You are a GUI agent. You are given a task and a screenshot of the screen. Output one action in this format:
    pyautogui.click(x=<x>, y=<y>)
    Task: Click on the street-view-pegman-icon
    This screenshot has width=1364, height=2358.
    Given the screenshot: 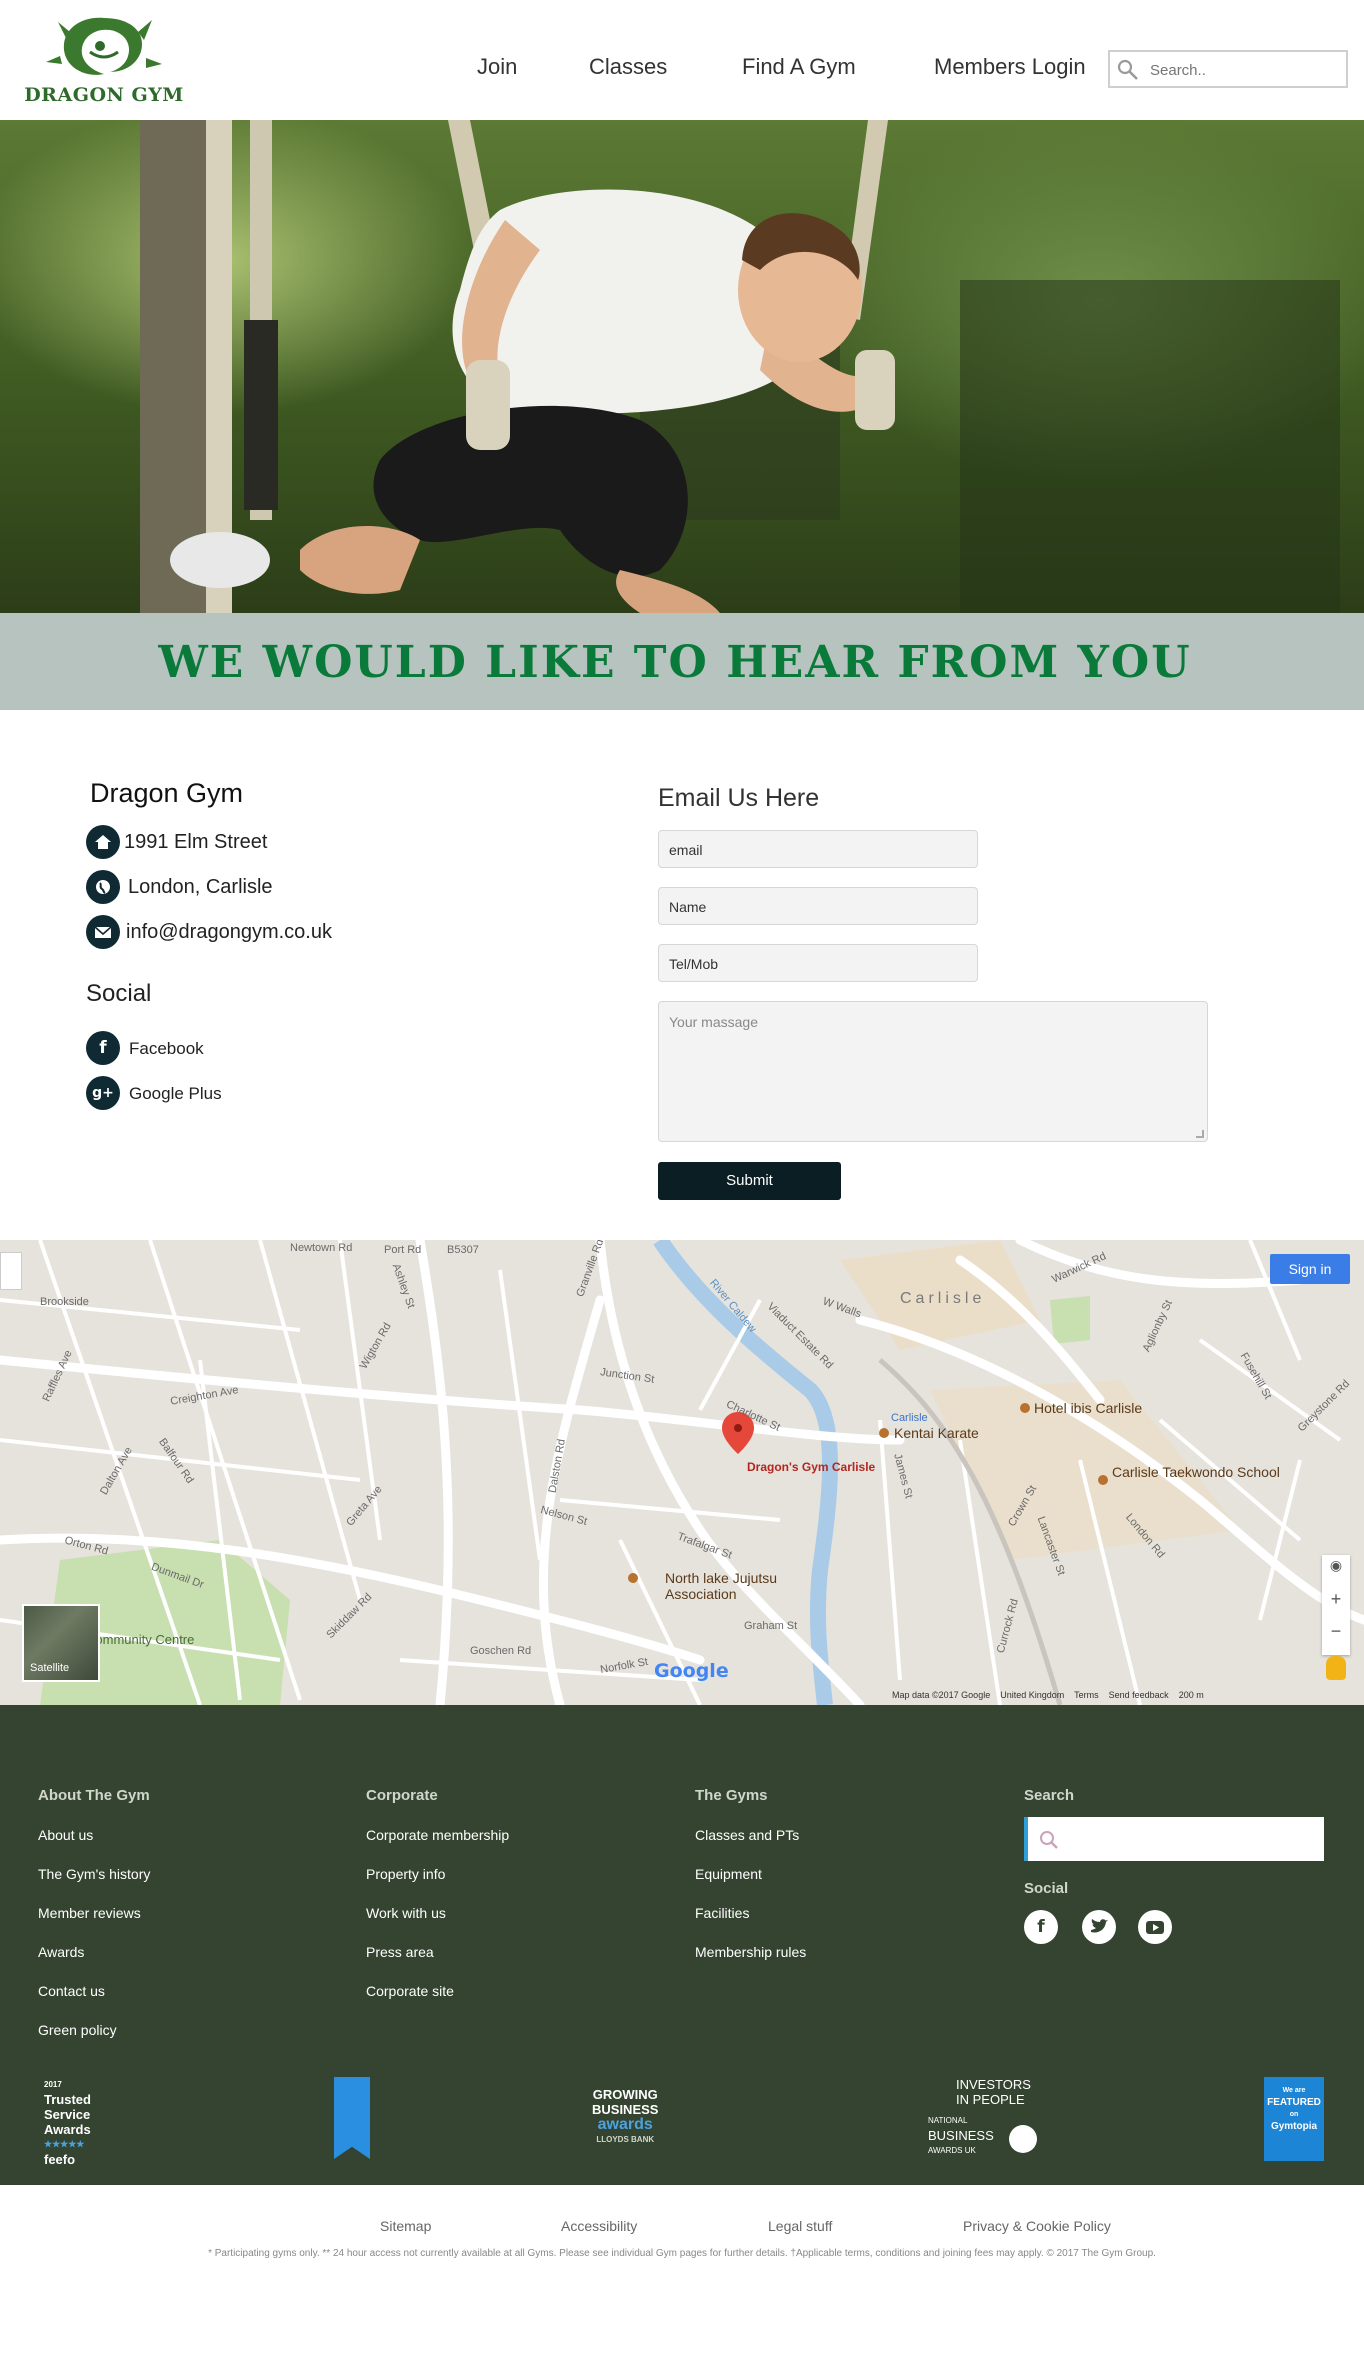 What is the action you would take?
    pyautogui.click(x=1336, y=1668)
    